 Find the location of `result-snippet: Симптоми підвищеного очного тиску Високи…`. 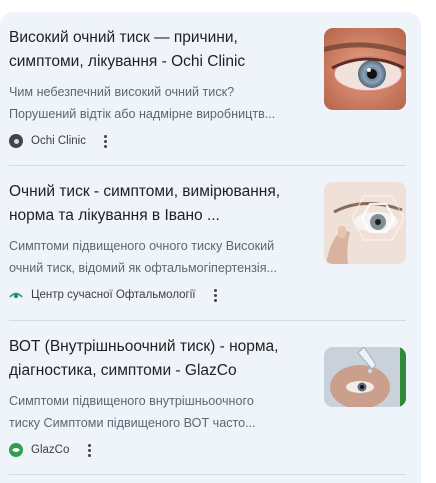

result-snippet: Симптоми підвищеного очного тиску Високи… is located at coordinates (161, 257).